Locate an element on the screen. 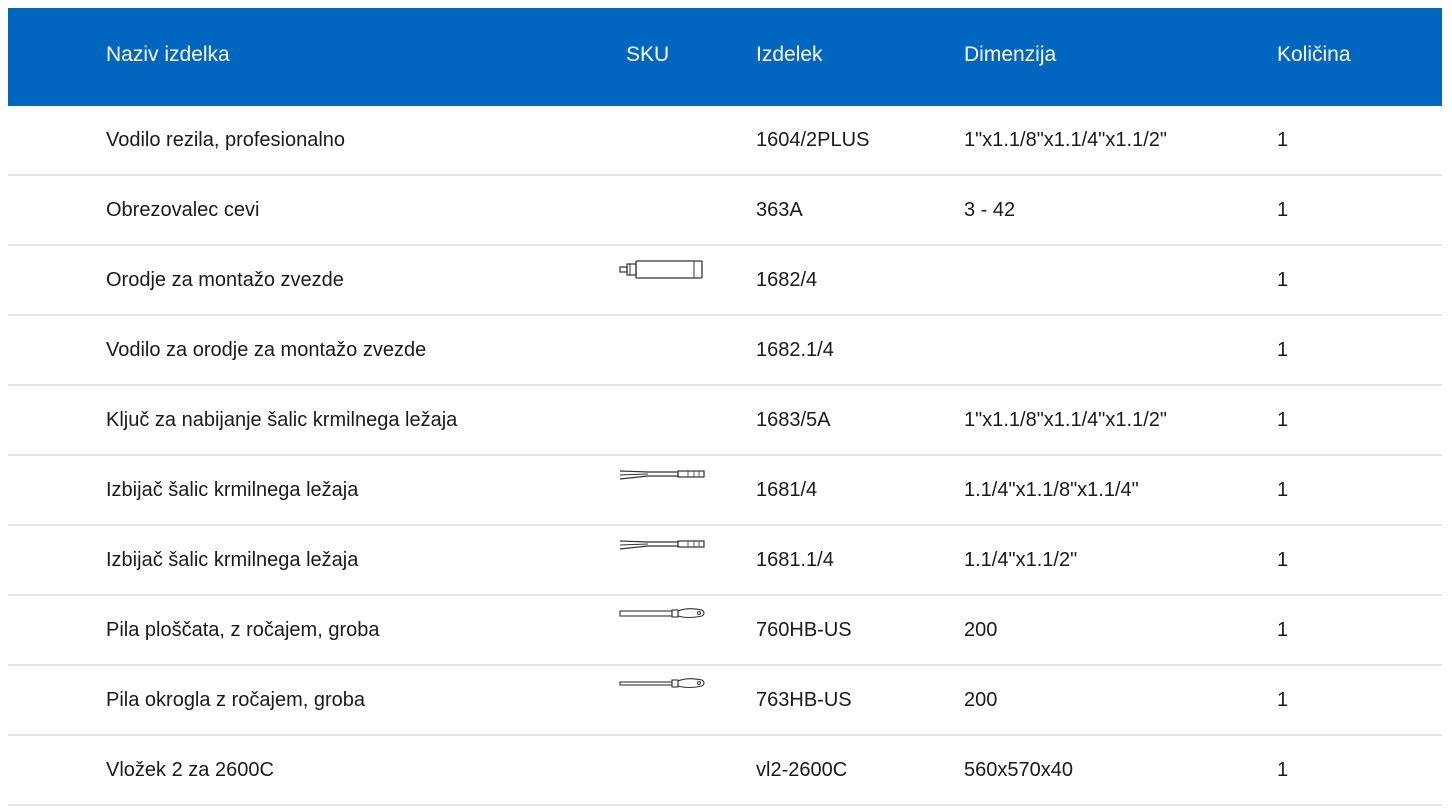  cell-dimension: 1.1/4"x1.1/2" is located at coordinates (1021, 560).